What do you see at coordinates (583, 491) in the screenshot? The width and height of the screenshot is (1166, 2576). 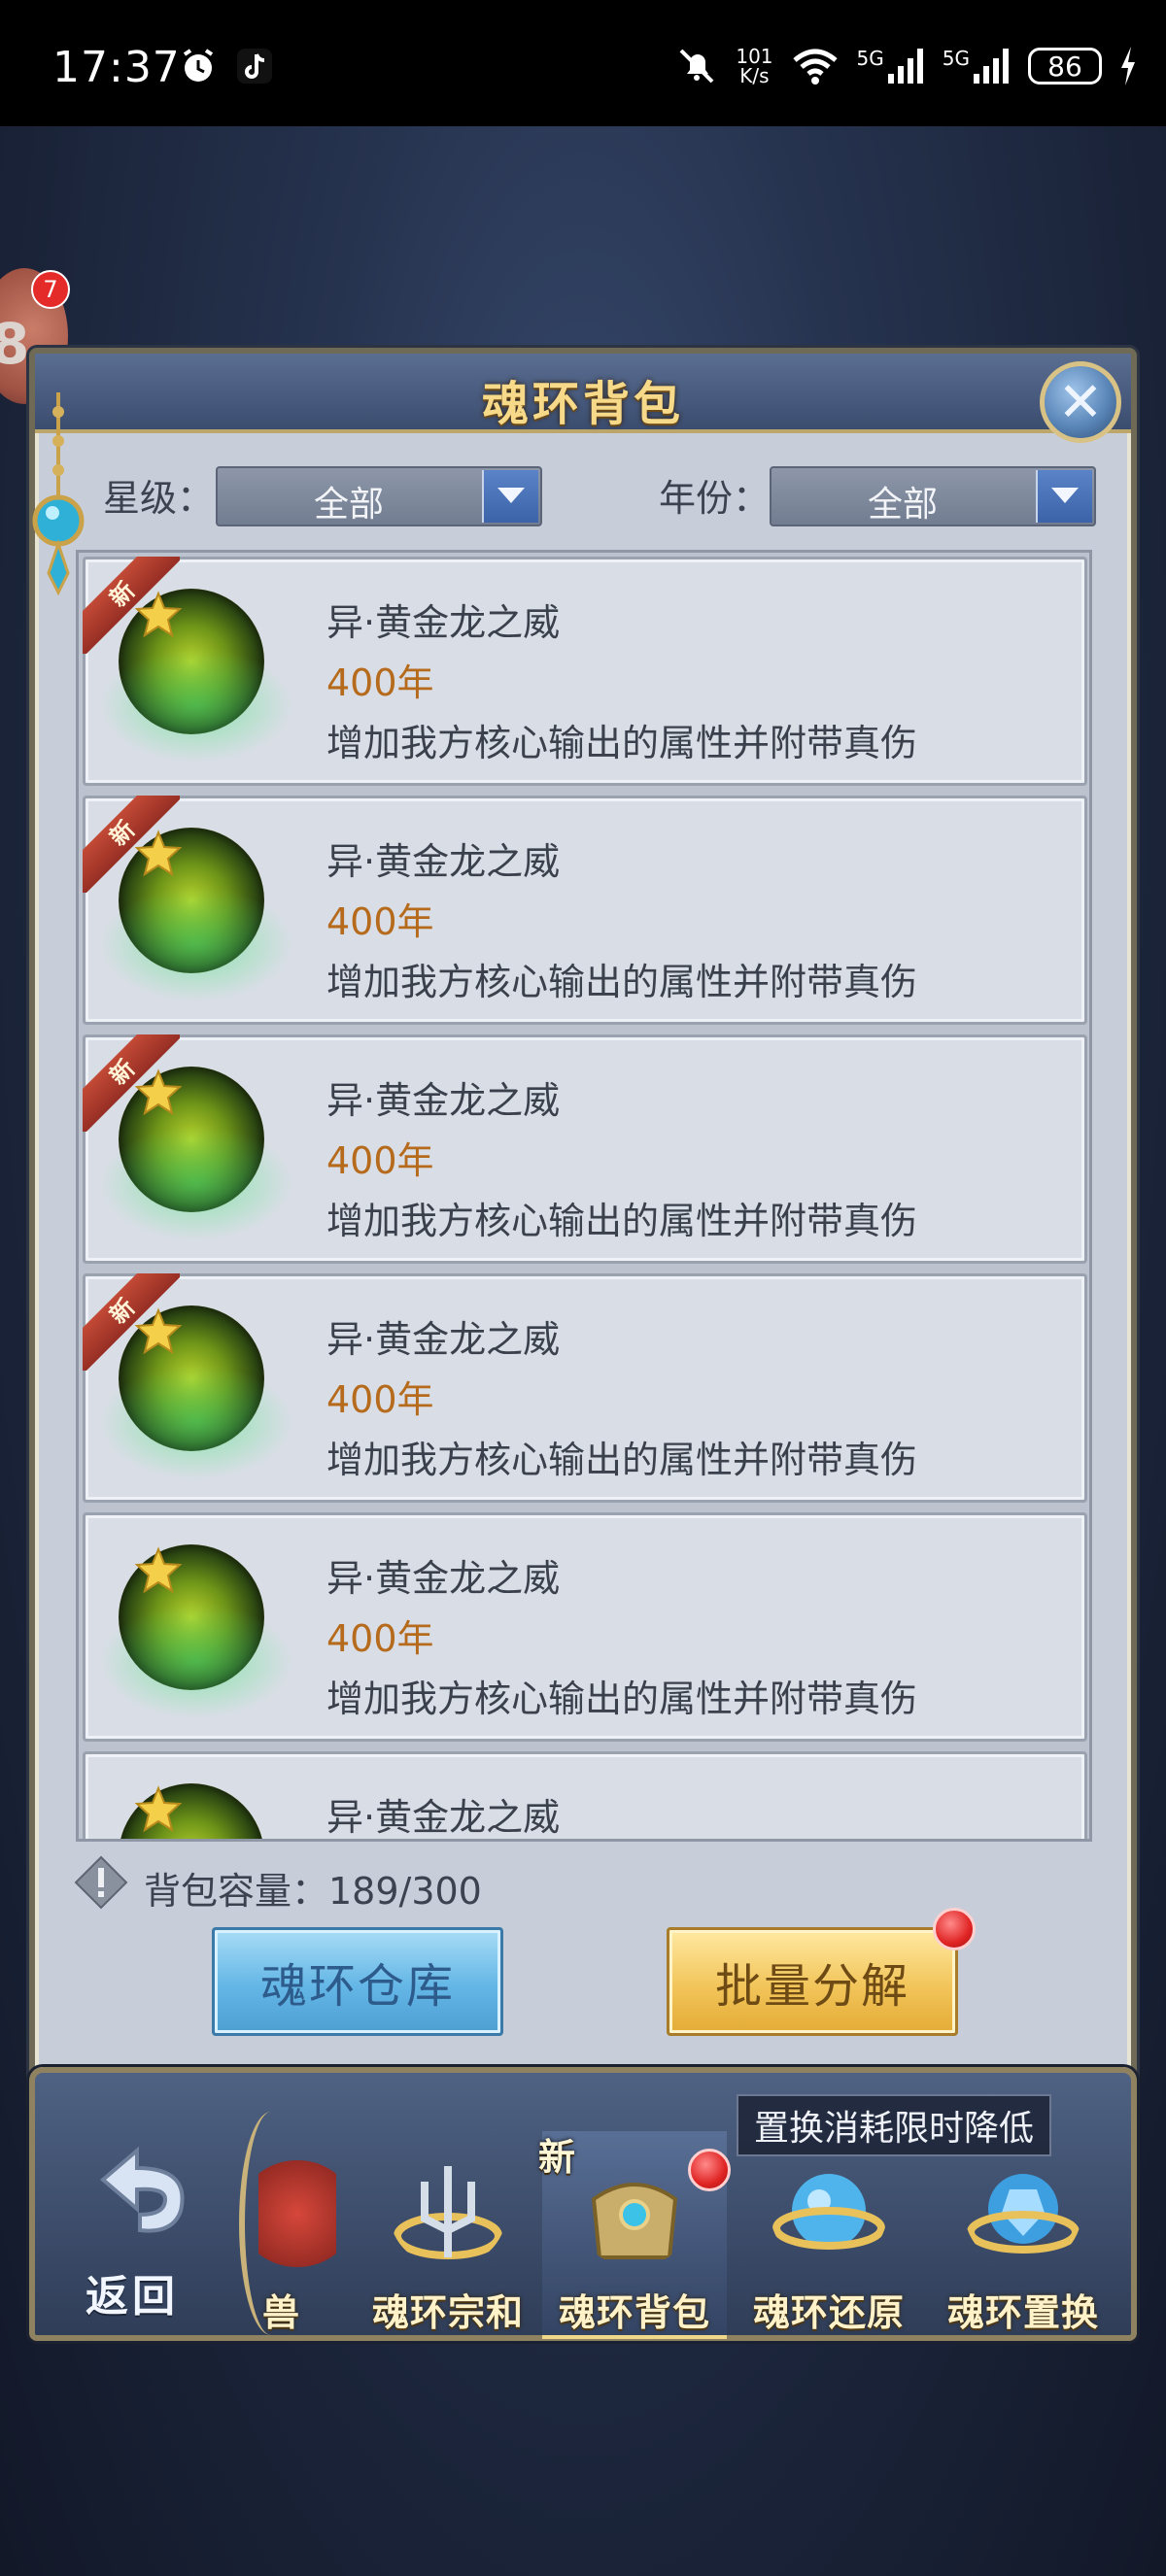 I see `filter-row: 星级： 全部 年份： 全部` at bounding box center [583, 491].